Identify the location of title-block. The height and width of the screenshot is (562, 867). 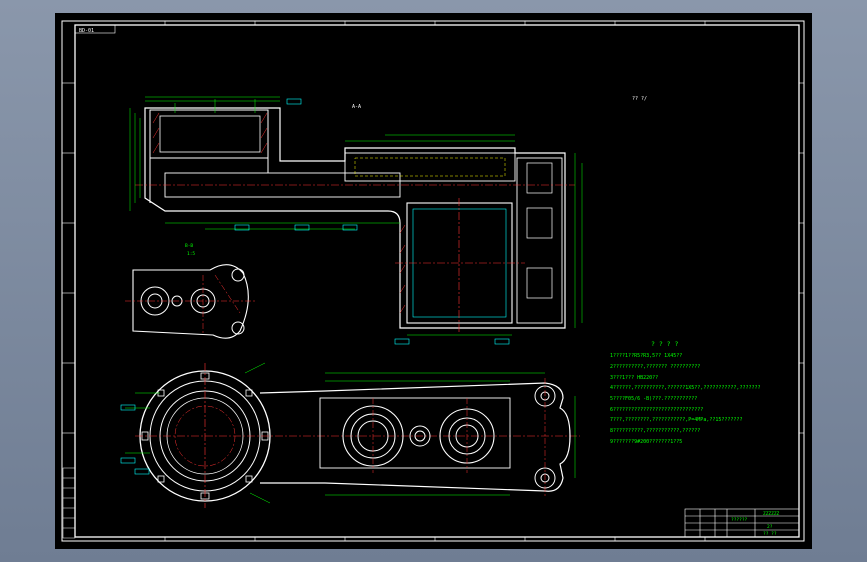
(742, 523).